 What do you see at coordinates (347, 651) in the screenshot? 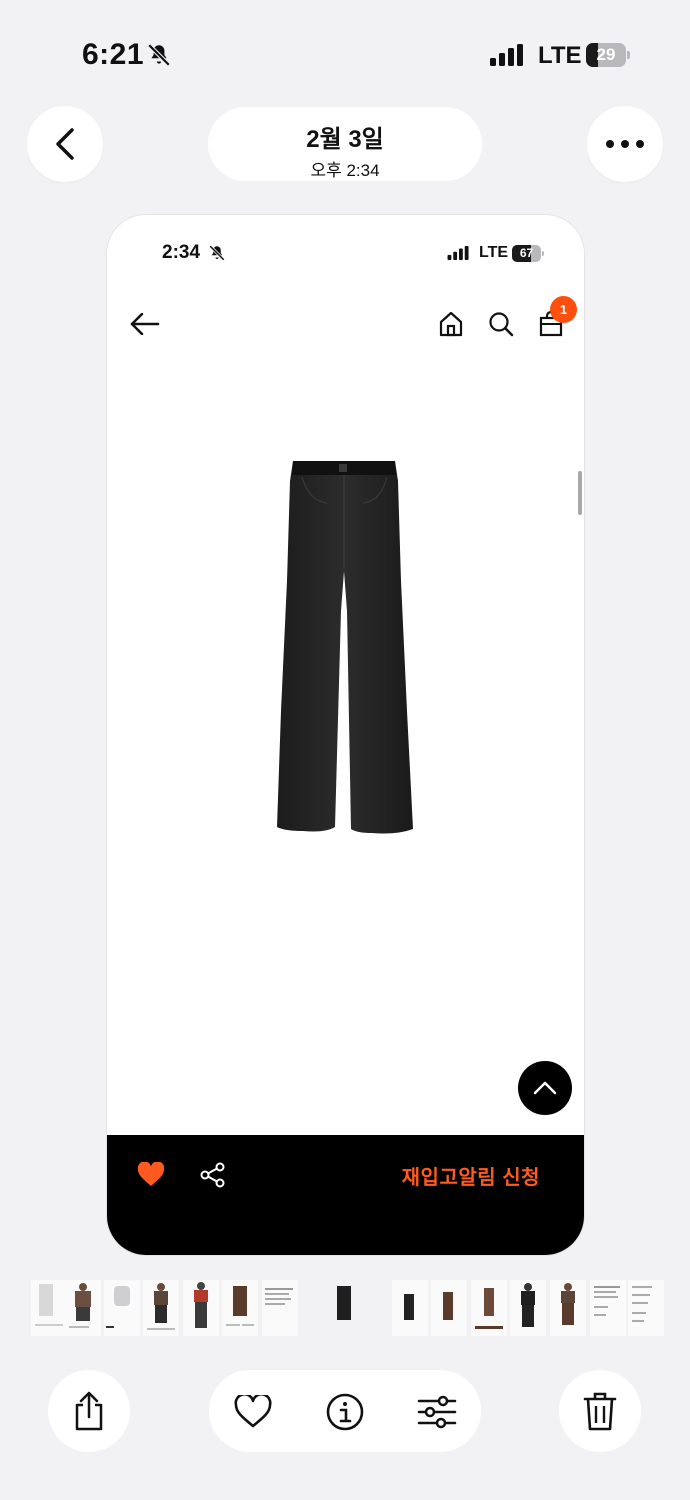
I see `product-image` at bounding box center [347, 651].